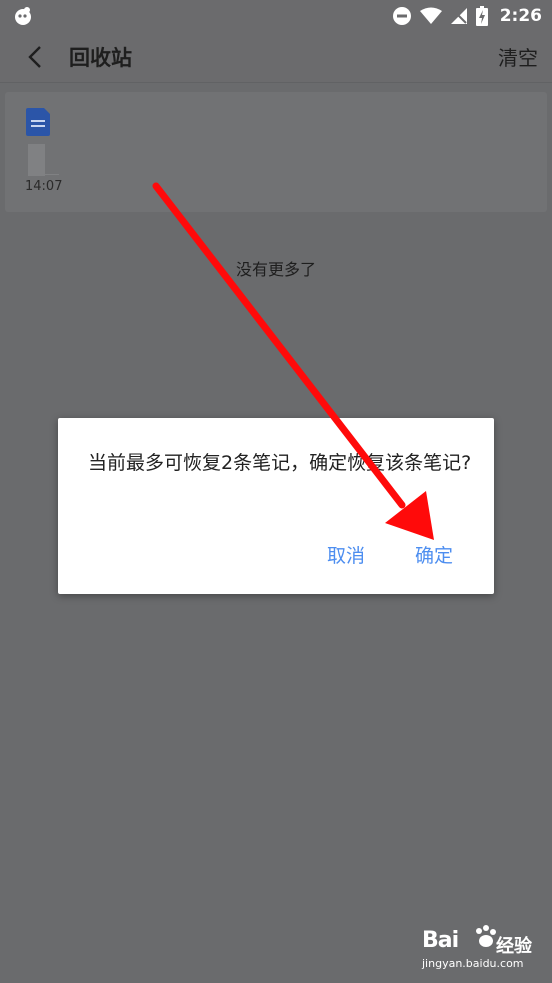 The width and height of the screenshot is (552, 983). Describe the element at coordinates (440, 940) in the screenshot. I see `watermark-logo: Bai` at that location.